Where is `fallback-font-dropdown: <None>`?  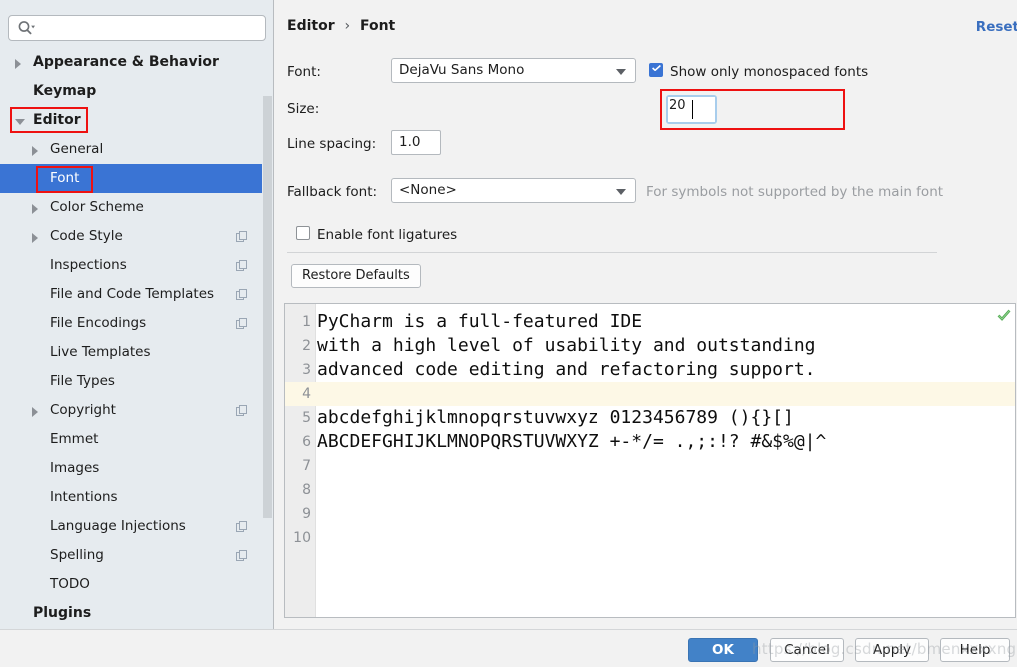
fallback-font-dropdown: <None> is located at coordinates (513, 190).